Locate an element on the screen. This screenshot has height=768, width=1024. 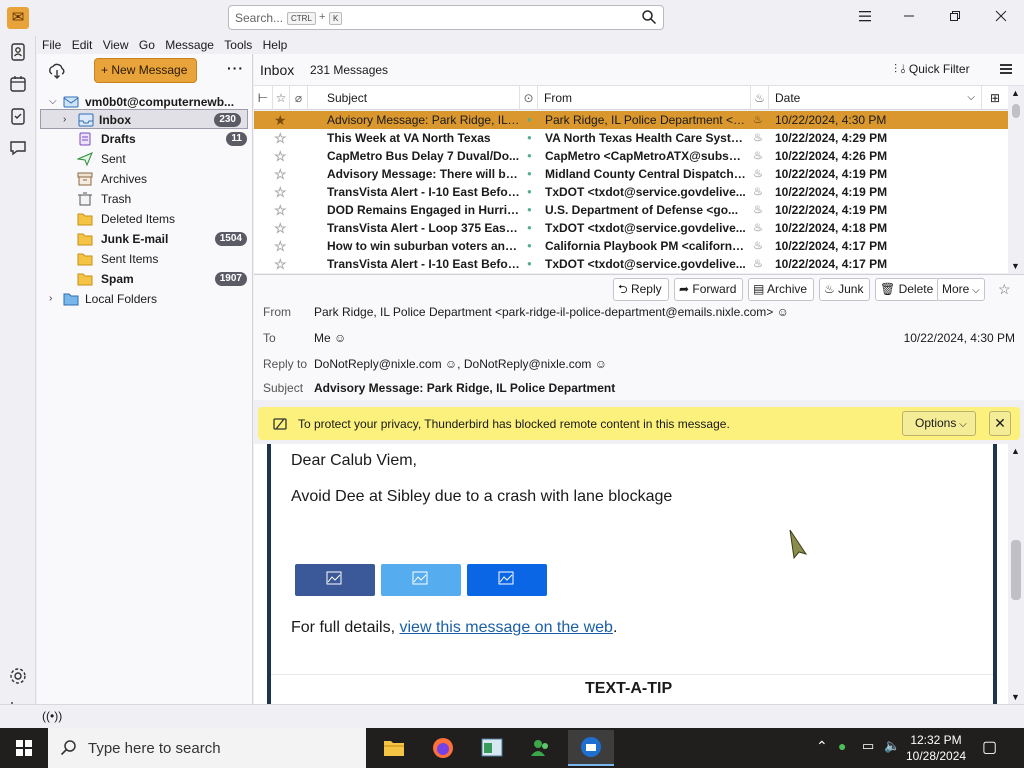
folder-trash: Trash is located at coordinates (145, 199).